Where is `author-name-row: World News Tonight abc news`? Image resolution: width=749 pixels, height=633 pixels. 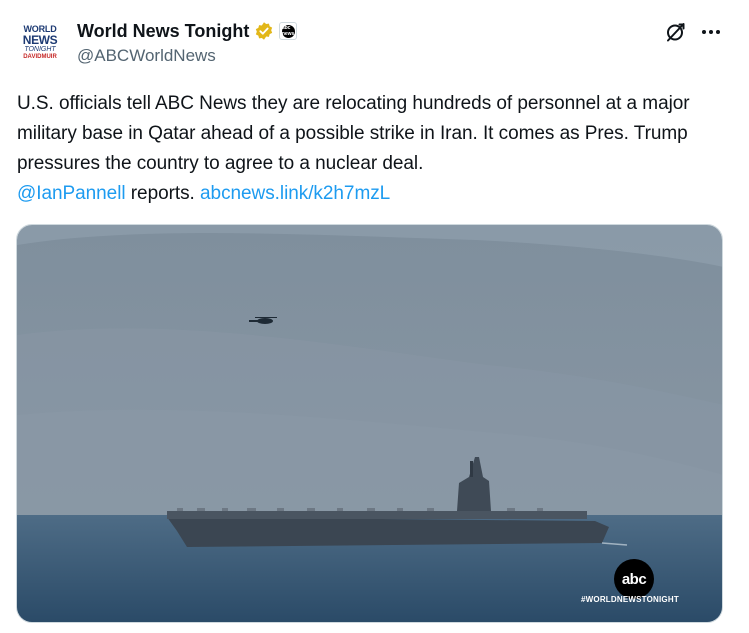 author-name-row: World News Tonight abc news is located at coordinates (187, 31).